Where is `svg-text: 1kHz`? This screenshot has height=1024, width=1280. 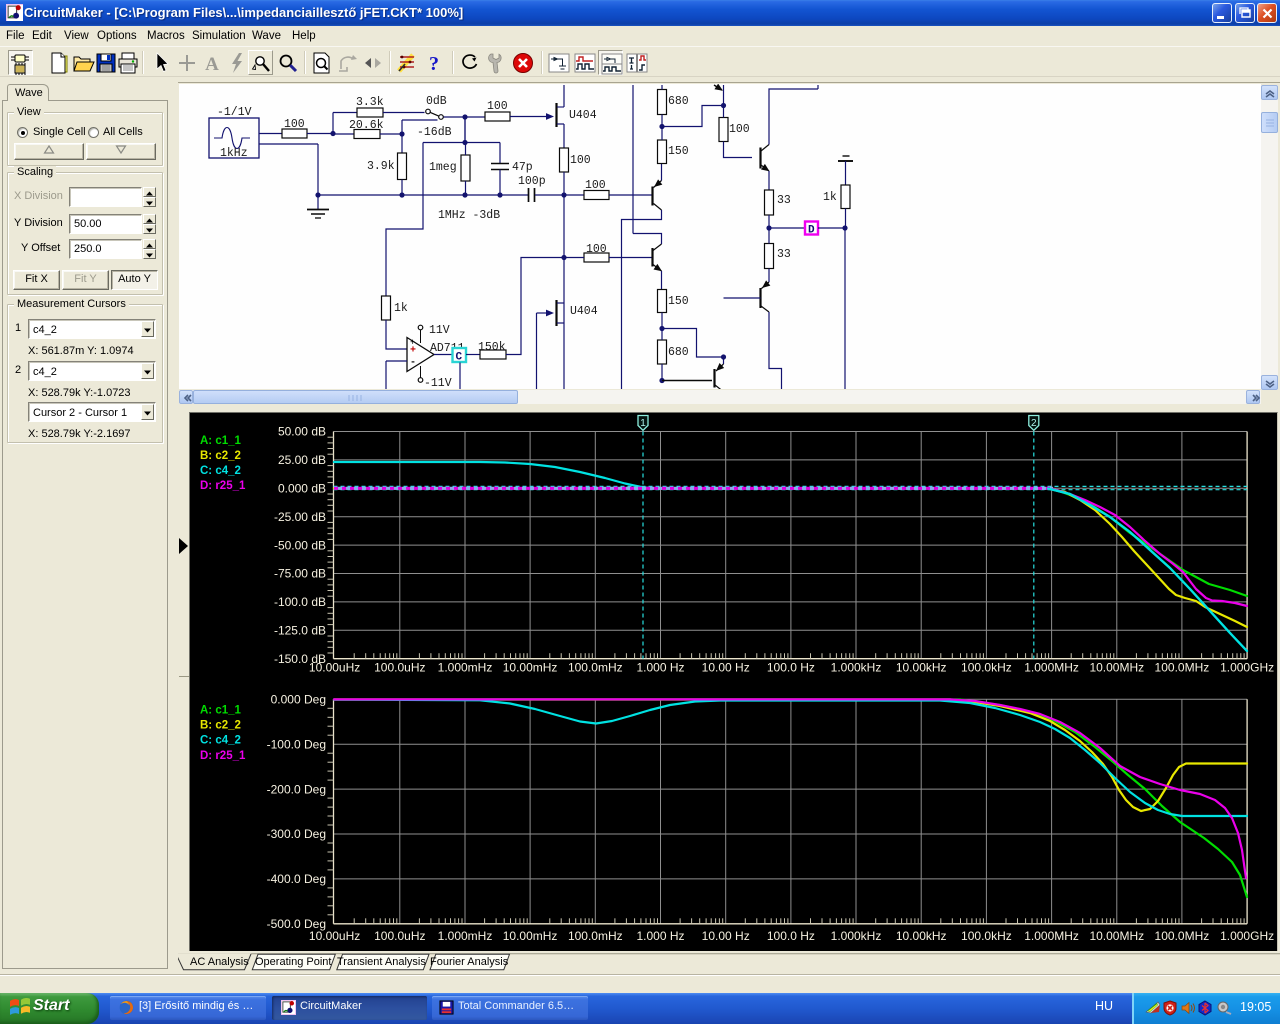
svg-text: 1kHz is located at coordinates (234, 153).